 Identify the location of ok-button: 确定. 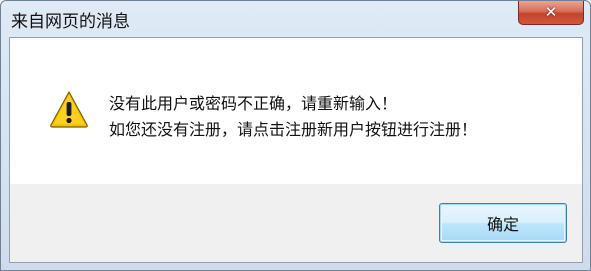
(503, 223).